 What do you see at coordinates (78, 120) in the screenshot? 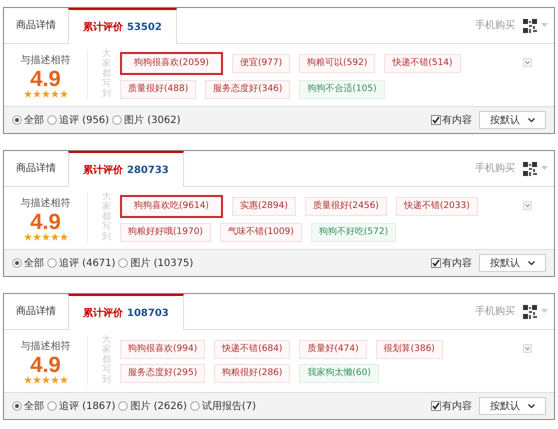
I see `filter-radio: 追评 (956)` at bounding box center [78, 120].